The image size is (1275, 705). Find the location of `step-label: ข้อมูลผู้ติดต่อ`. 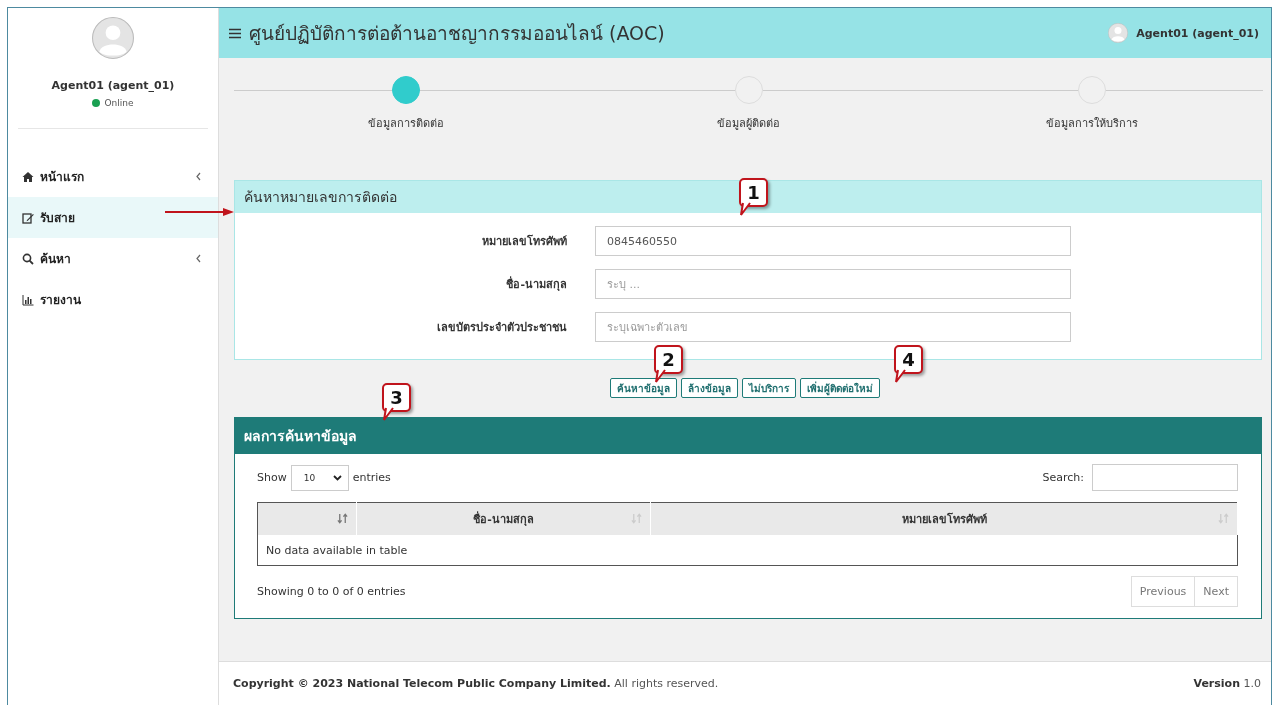

step-label: ข้อมูลผู้ติดต่อ is located at coordinates (748, 124).